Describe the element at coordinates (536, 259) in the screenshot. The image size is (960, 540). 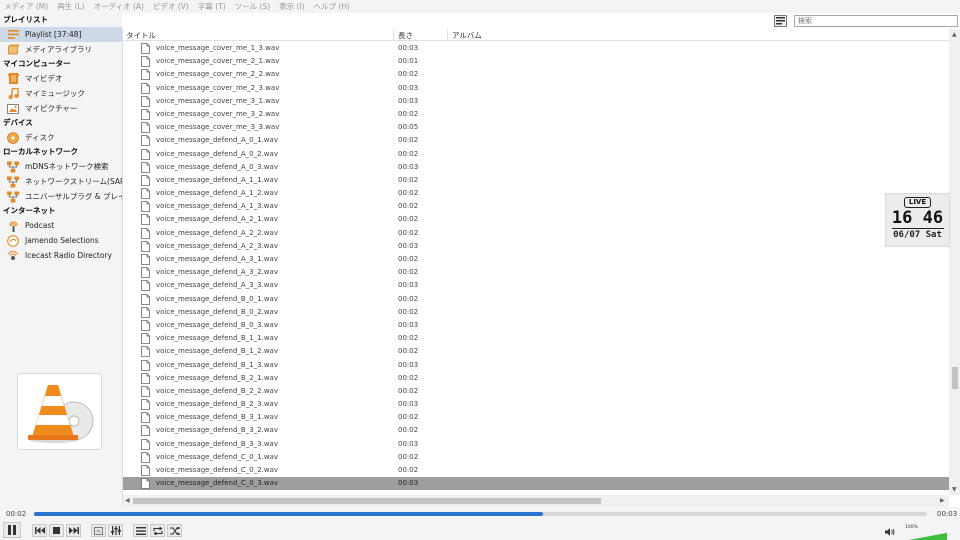
I see `playlist-row: voice_message_defend_A_3_1.wav 00:02` at that location.